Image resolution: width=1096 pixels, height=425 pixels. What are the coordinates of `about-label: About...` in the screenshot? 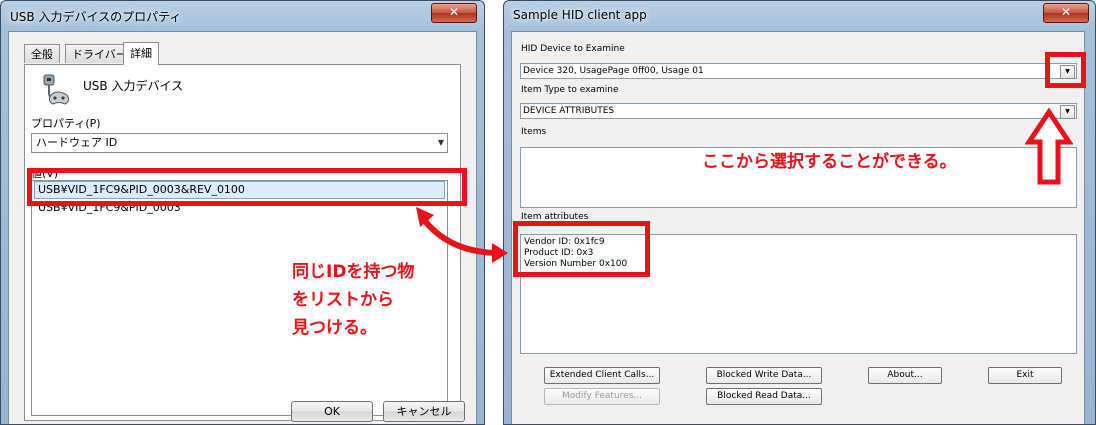 It's located at (905, 375).